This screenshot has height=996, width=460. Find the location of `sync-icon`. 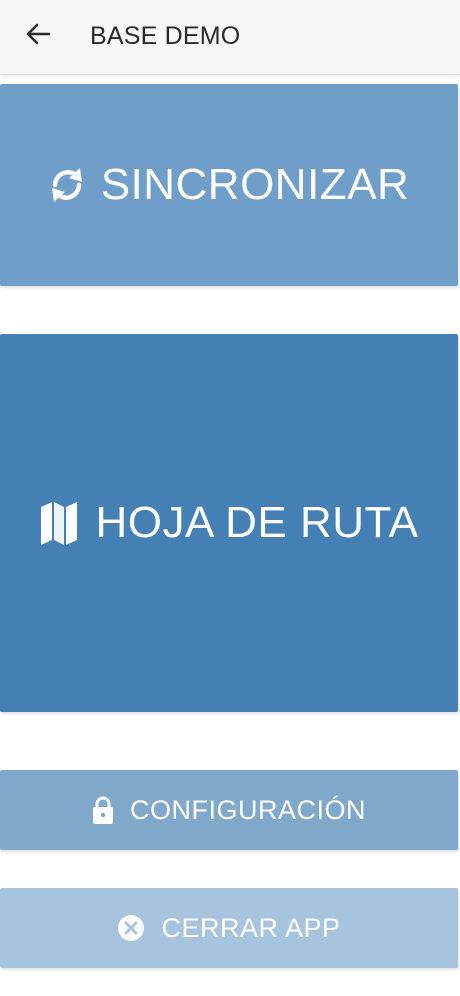

sync-icon is located at coordinates (67, 185).